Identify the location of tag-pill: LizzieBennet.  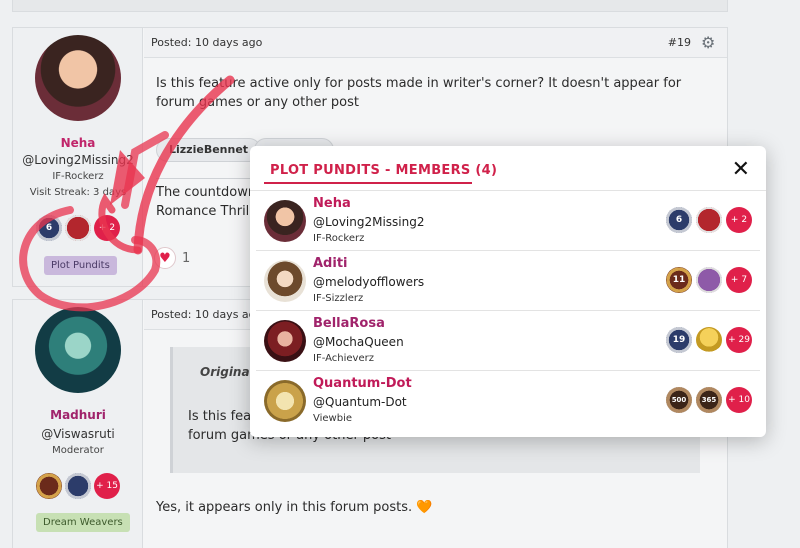
(209, 150).